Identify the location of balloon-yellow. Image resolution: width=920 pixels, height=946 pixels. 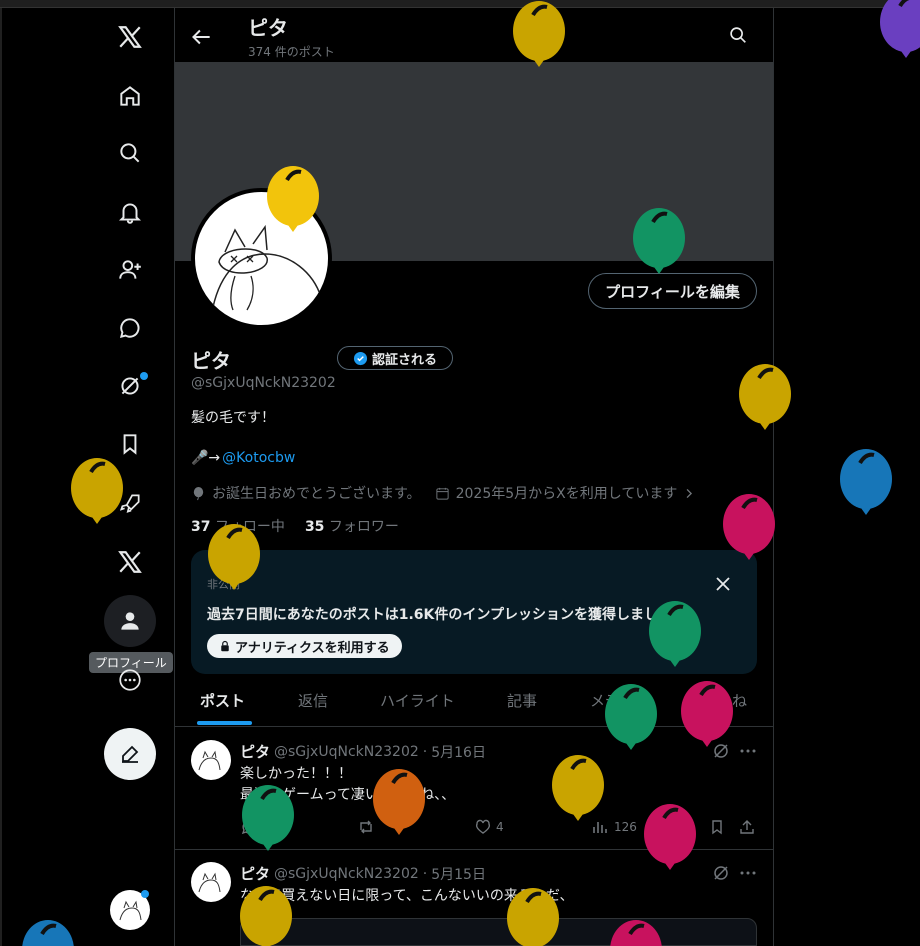
(293, 199).